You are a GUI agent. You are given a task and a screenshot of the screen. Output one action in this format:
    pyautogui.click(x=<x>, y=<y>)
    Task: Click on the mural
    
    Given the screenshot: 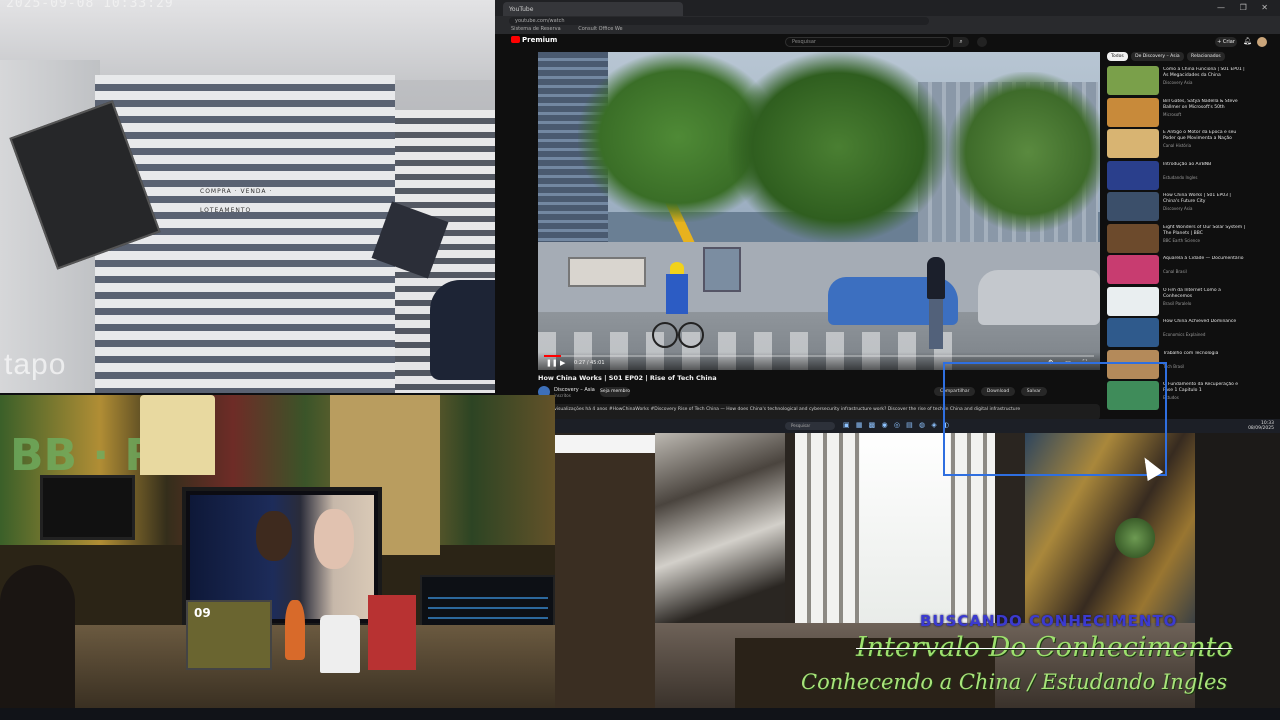 What is the action you would take?
    pyautogui.click(x=720, y=533)
    